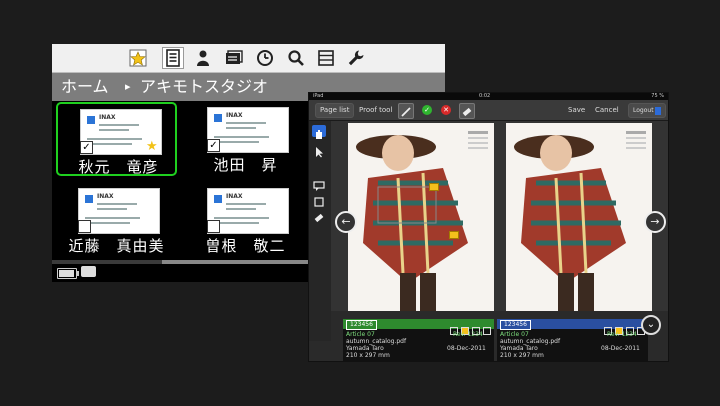 The image size is (720, 406). I want to click on card-name: 秋元 竜彦, so click(118, 167).